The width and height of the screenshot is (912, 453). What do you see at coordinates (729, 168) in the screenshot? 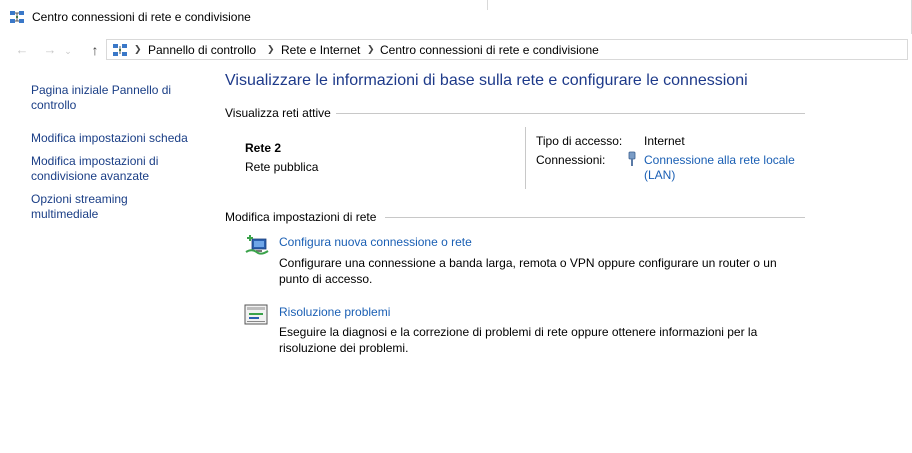
I see `lan-connection-link: Connessione alla rete locale (LAN)` at bounding box center [729, 168].